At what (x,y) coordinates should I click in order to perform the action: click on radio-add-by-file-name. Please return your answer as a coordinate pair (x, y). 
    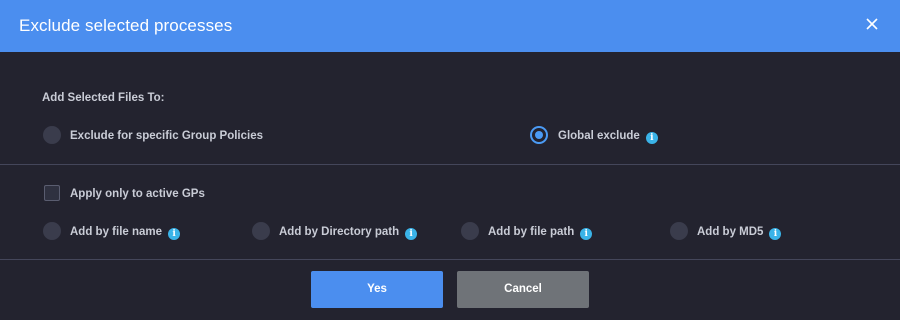
    Looking at the image, I should click on (52, 231).